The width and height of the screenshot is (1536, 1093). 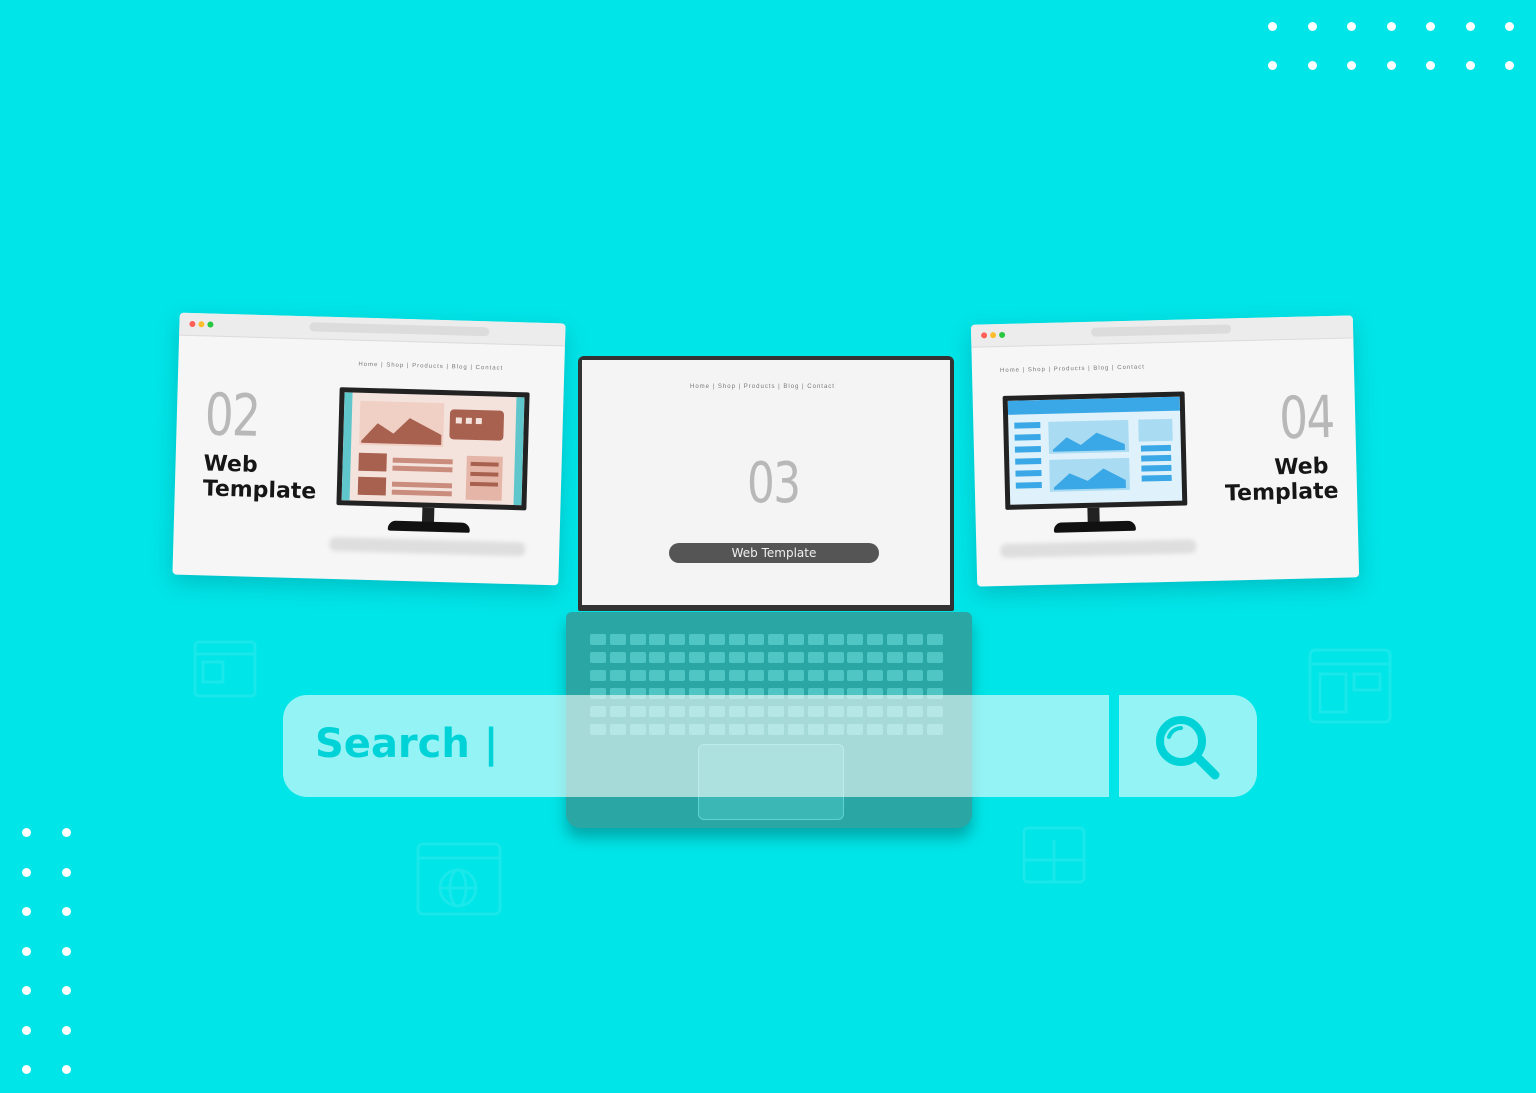 I want to click on website-mockup-illustration, so click(x=433, y=449).